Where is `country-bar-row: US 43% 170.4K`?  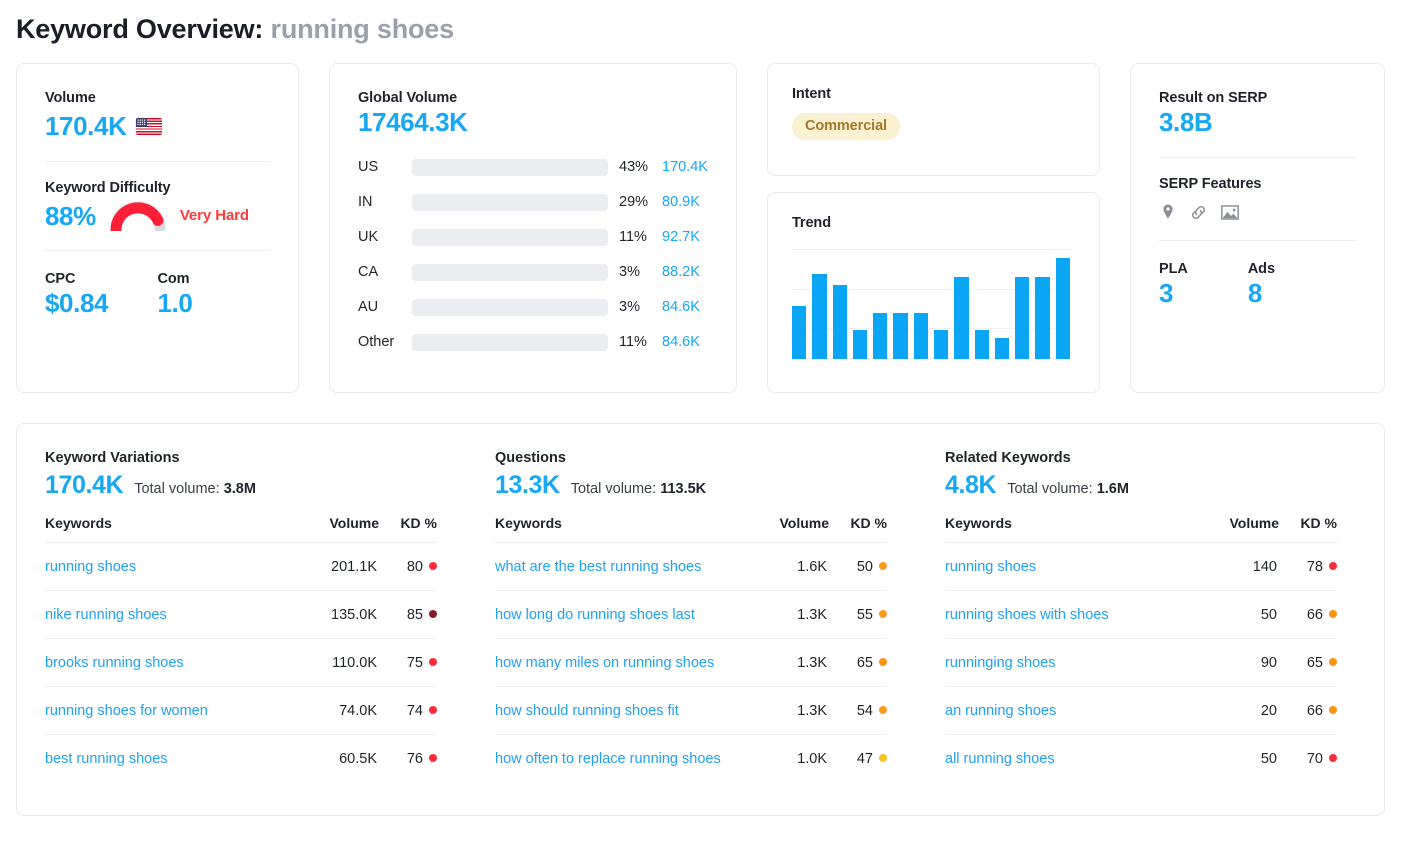 country-bar-row: US 43% 170.4K is located at coordinates (533, 167).